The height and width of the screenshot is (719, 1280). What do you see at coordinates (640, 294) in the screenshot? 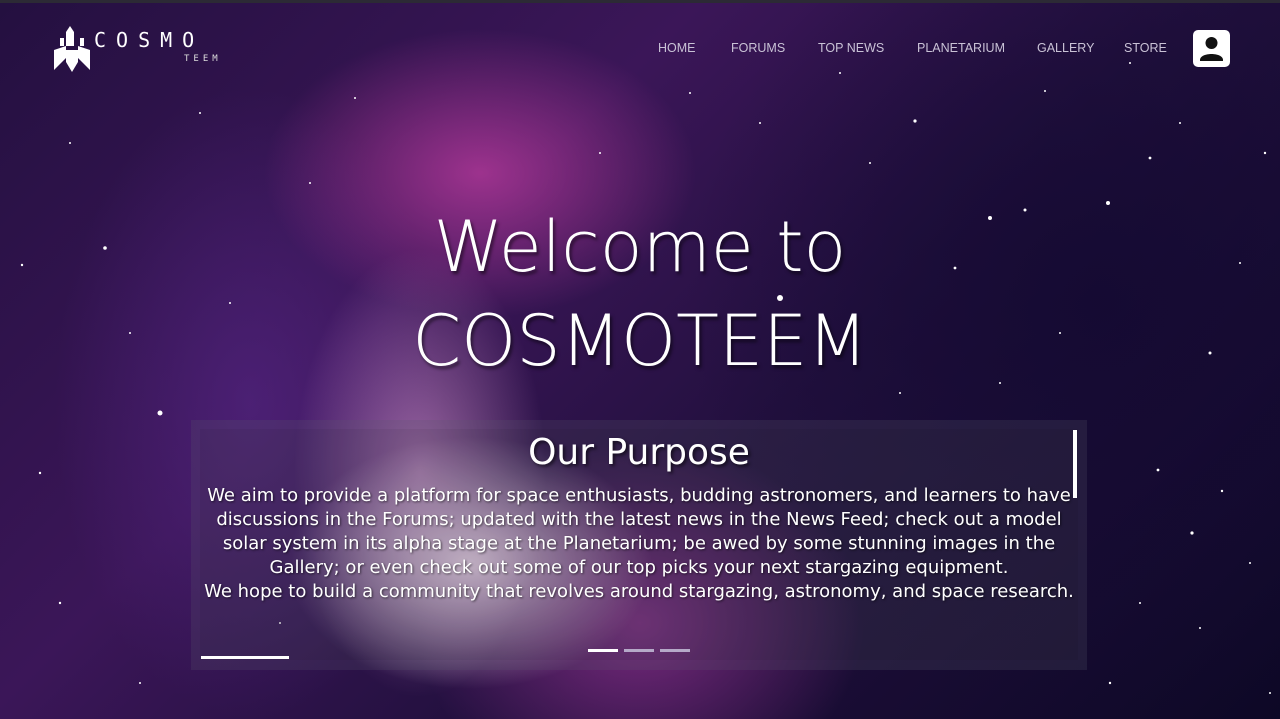
I see `hero-heading: Welcome to COSMOTEEM` at bounding box center [640, 294].